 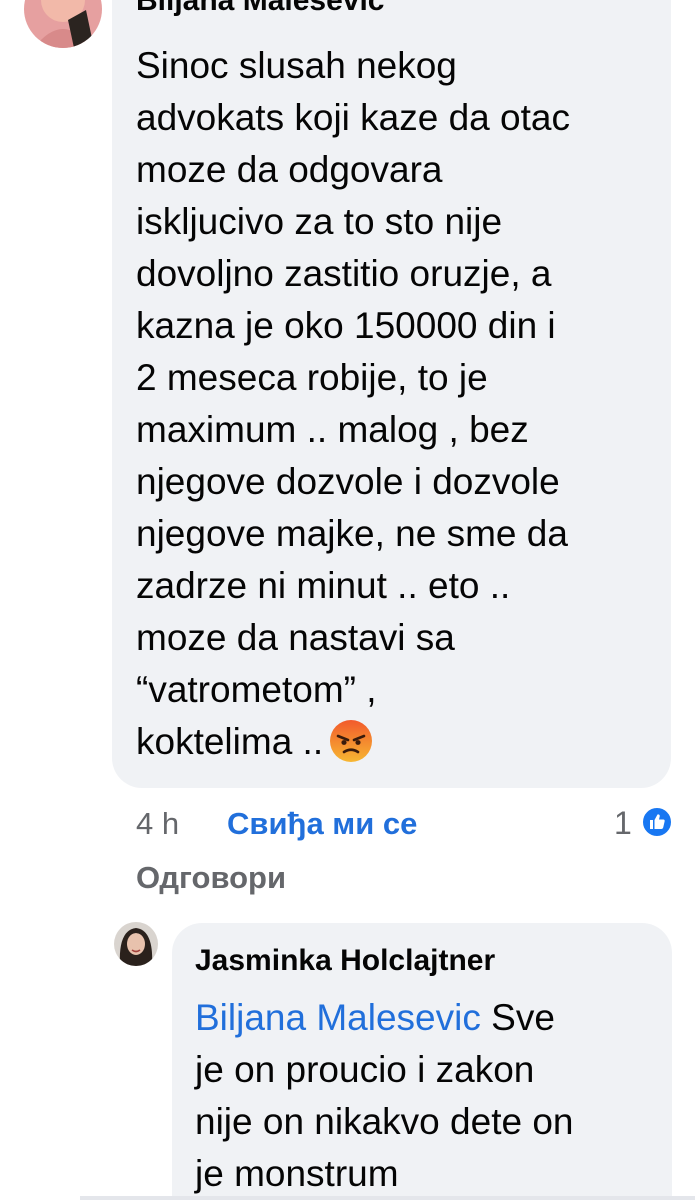 What do you see at coordinates (338, 1017) in the screenshot?
I see `mention-link: Biljana Malesevic` at bounding box center [338, 1017].